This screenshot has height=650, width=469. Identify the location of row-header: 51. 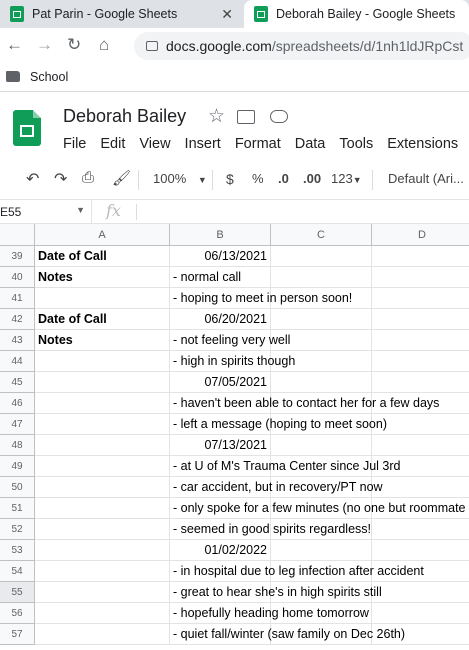
(17, 508).